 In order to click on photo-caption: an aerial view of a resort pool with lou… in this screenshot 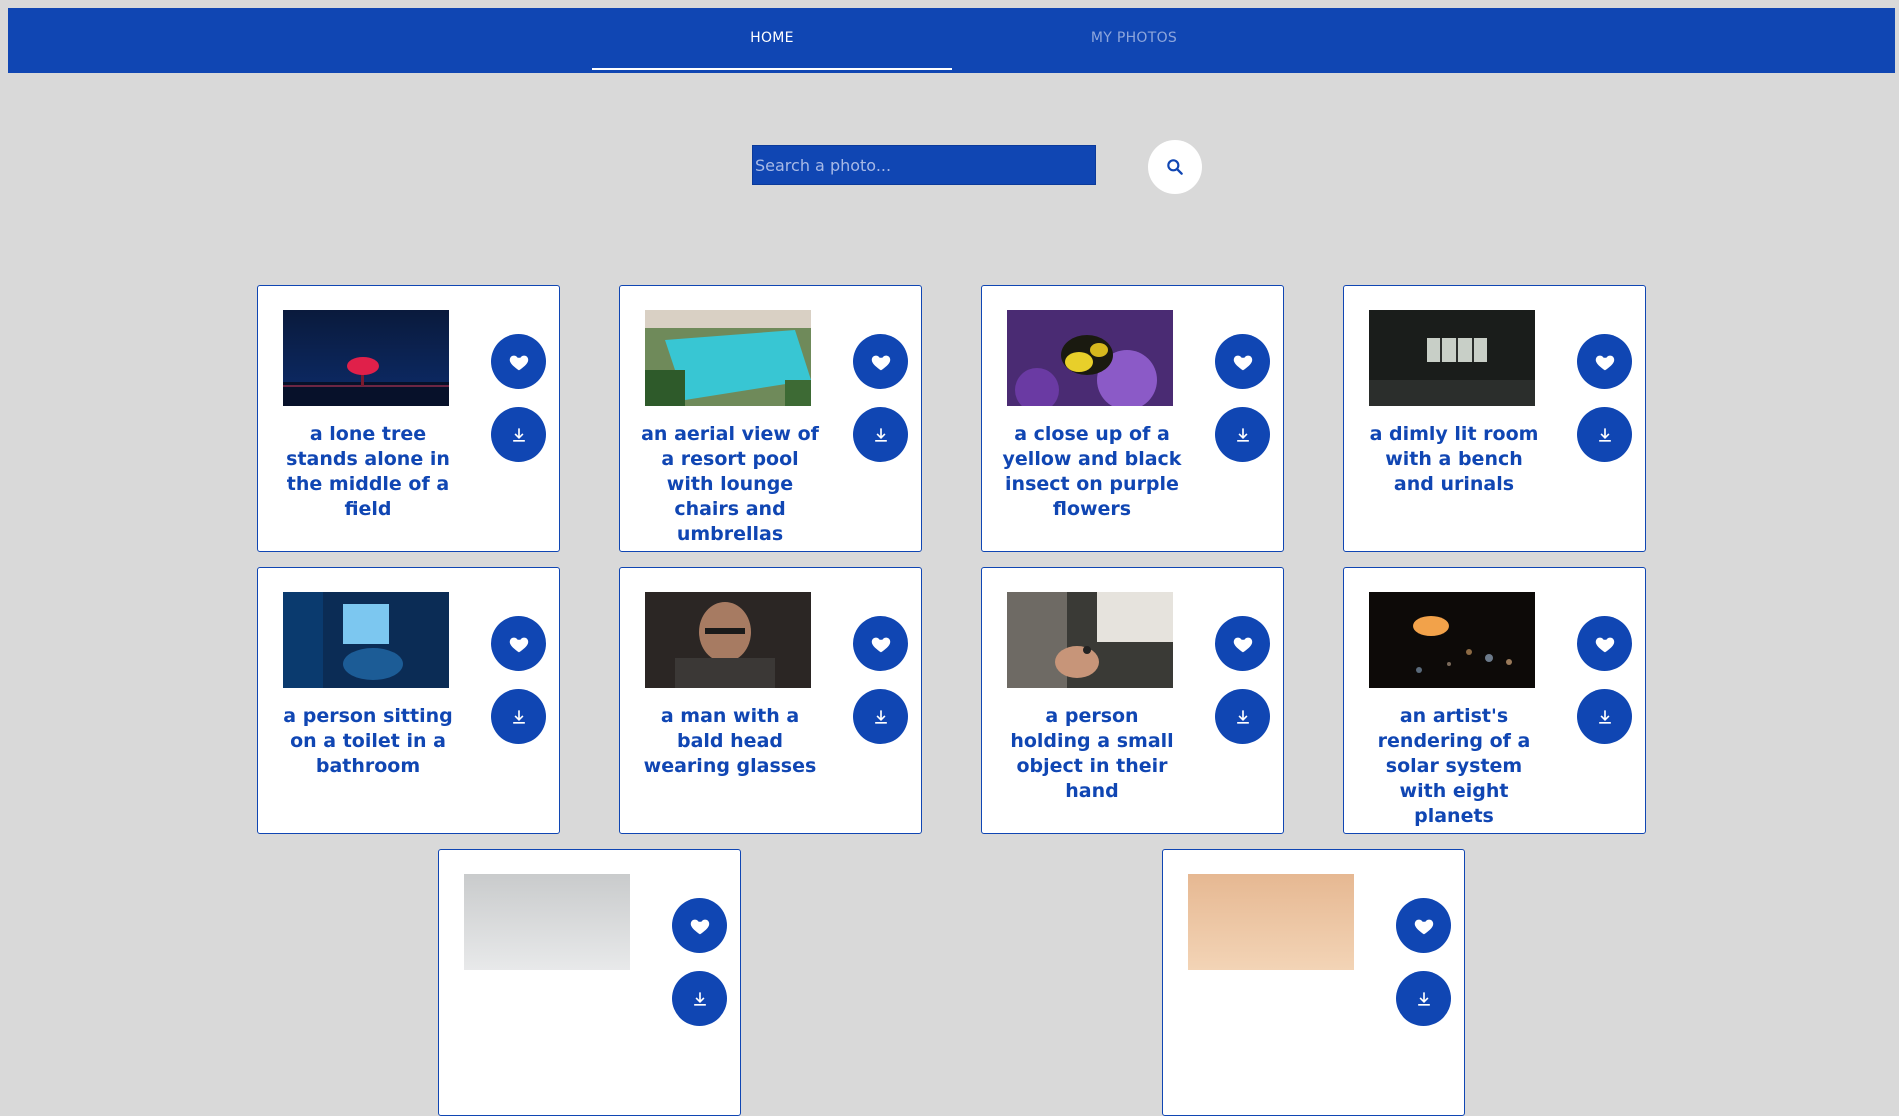, I will do `click(730, 484)`.